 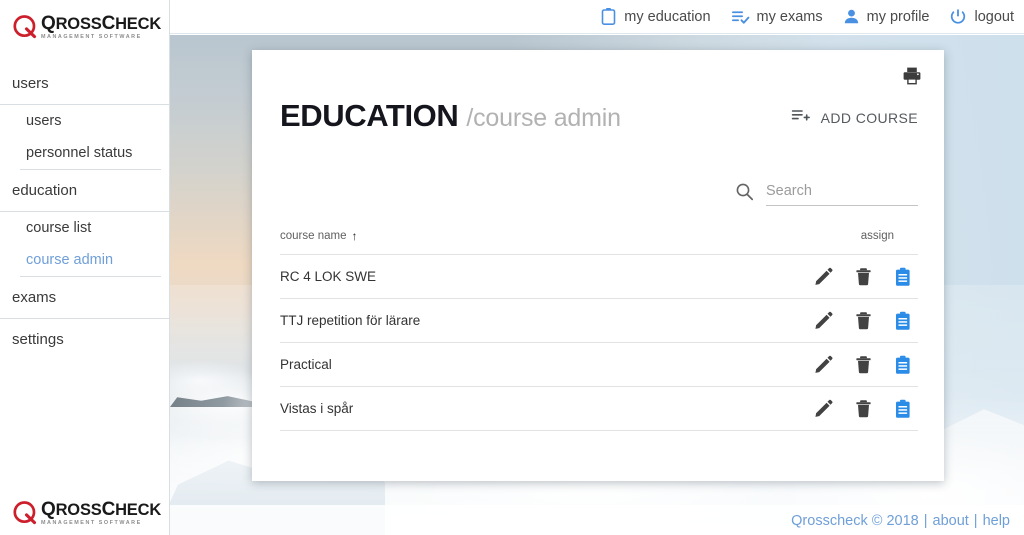 I want to click on sidebar-group-education: education course list course admin, so click(x=84, y=223).